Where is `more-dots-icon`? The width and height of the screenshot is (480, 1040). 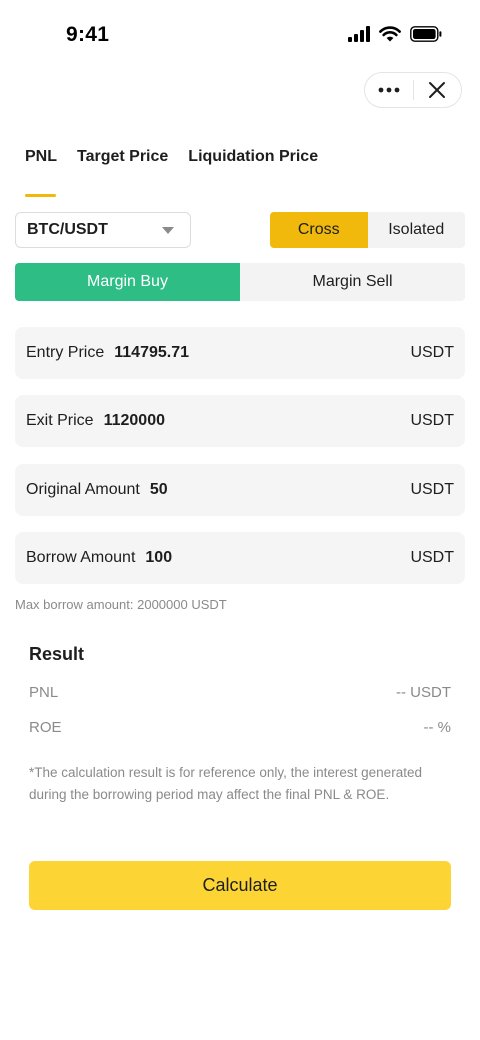
more-dots-icon is located at coordinates (389, 90).